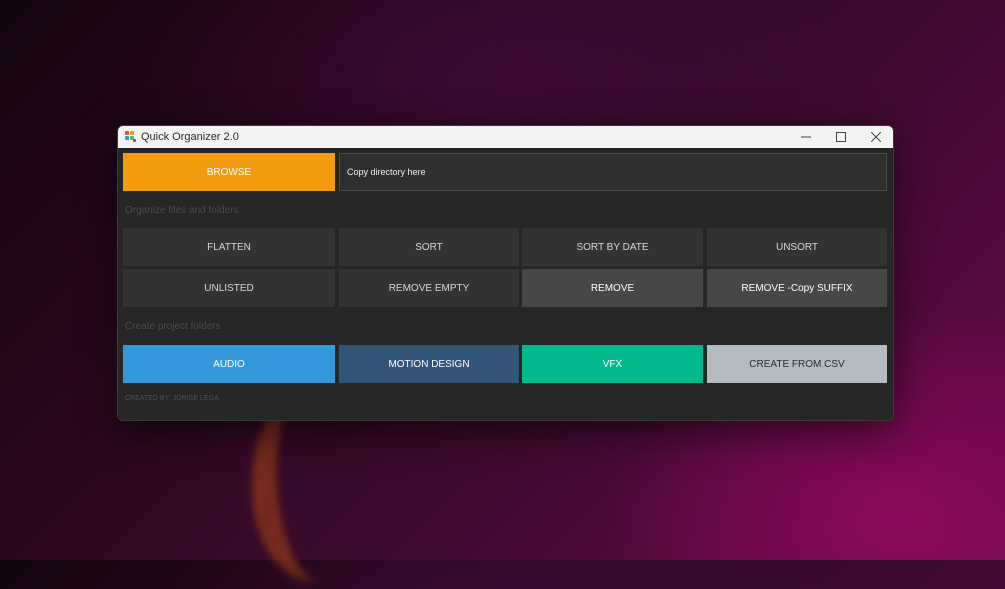 This screenshot has height=589, width=1005. I want to click on minimize-button, so click(805, 137).